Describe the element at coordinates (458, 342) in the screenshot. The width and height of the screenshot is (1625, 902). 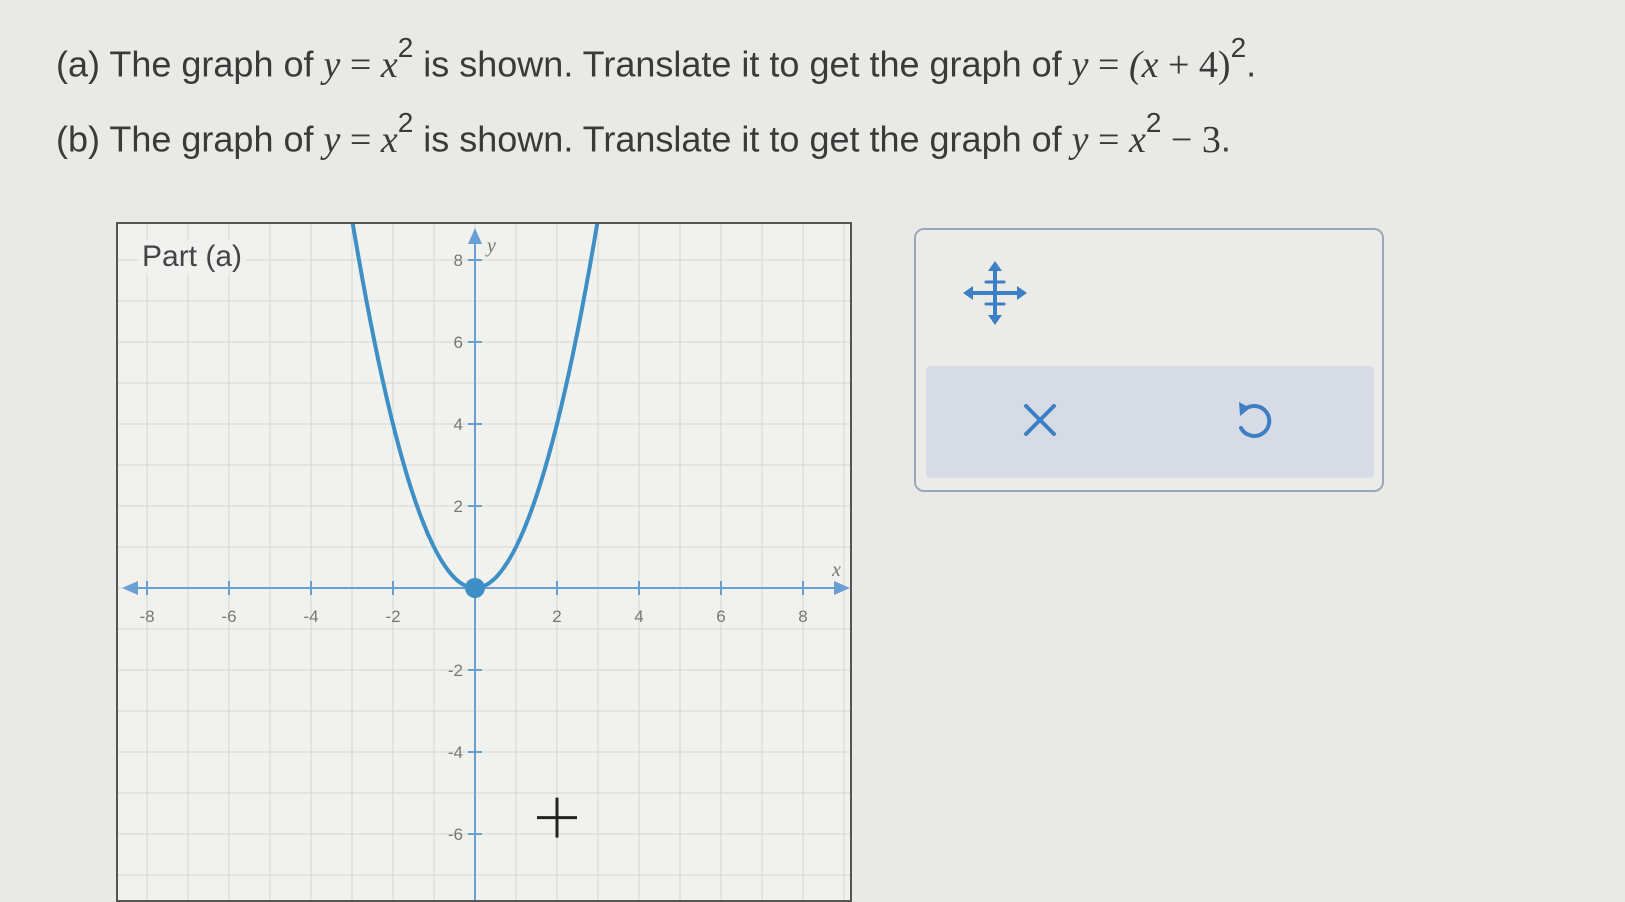
I see `y-tick-label: 6` at that location.